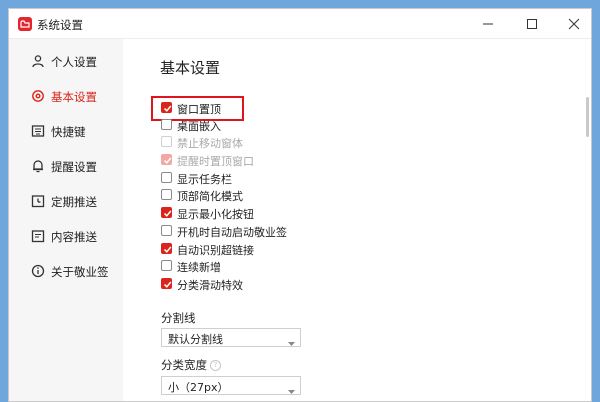 Image resolution: width=600 pixels, height=402 pixels. Describe the element at coordinates (38, 271) in the screenshot. I see `info-icon` at that location.